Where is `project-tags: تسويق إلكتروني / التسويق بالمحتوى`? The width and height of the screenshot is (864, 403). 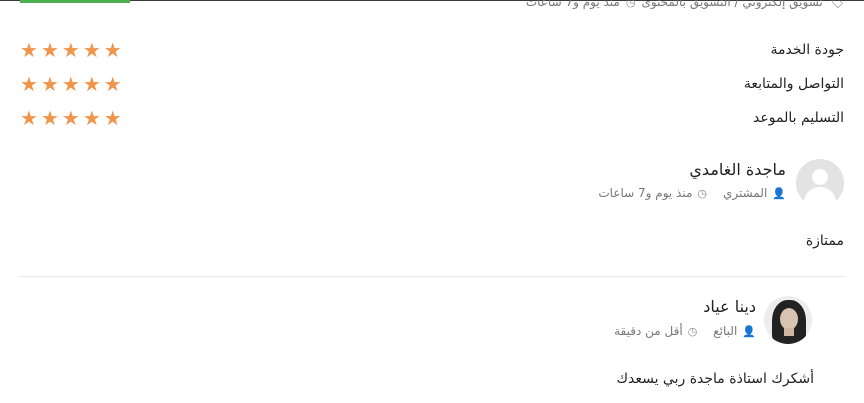 project-tags: تسويق إلكتروني / التسويق بالمحتوى is located at coordinates (731, 4).